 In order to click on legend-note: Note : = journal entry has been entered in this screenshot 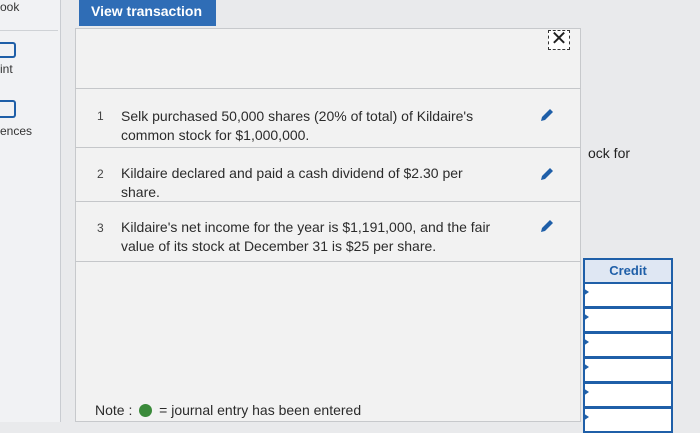, I will do `click(228, 410)`.